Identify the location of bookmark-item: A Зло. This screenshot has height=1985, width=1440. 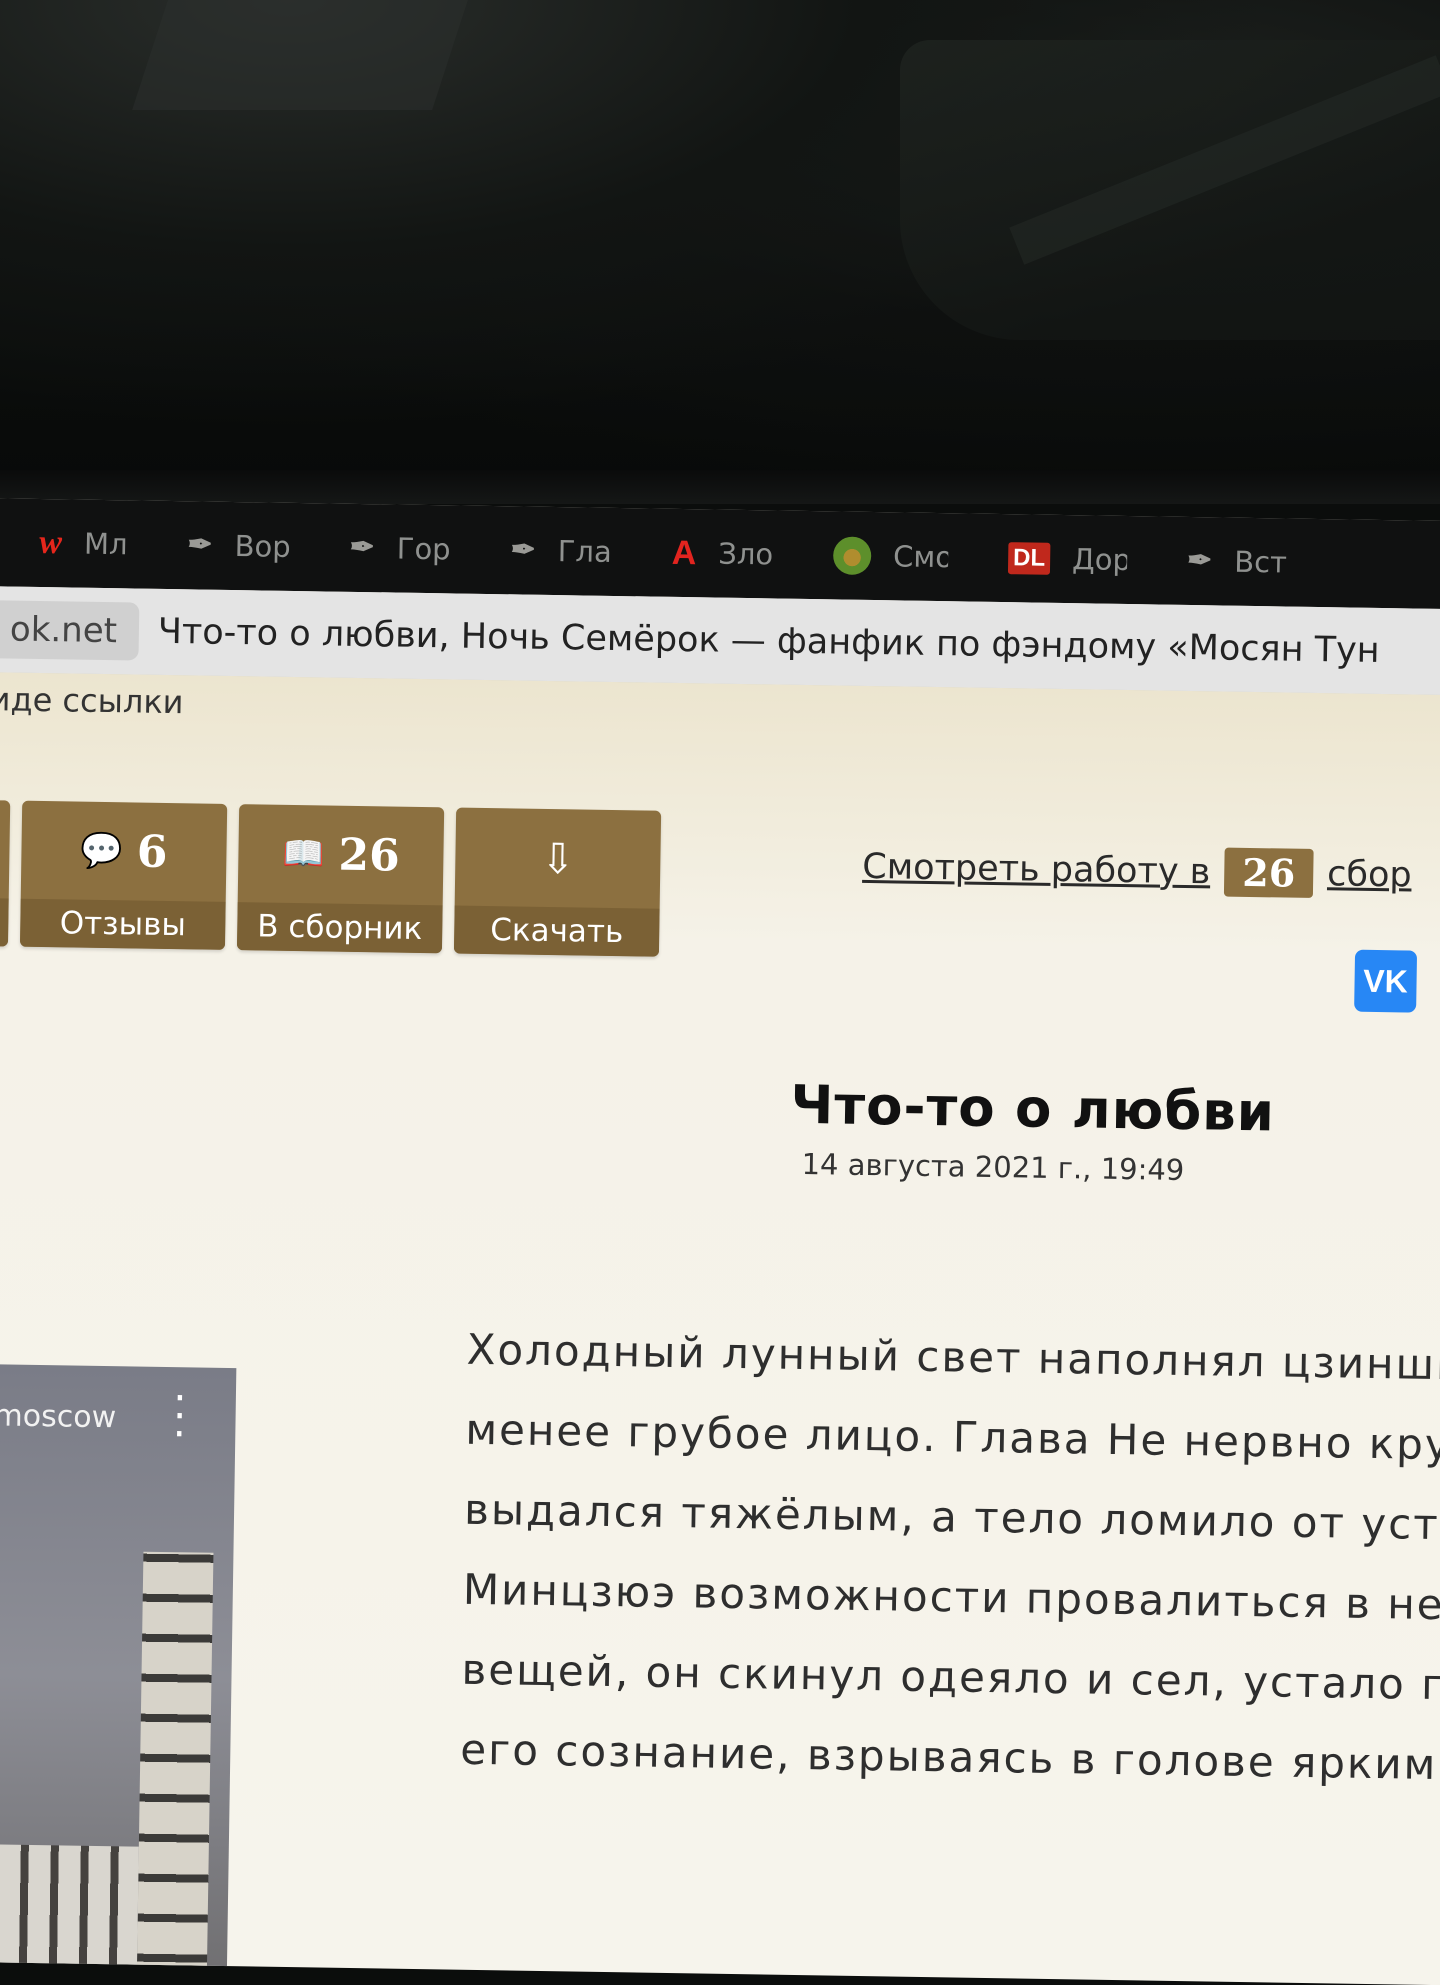
(722, 553).